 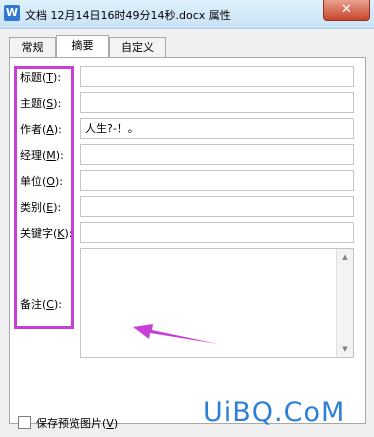 What do you see at coordinates (344, 303) in the screenshot?
I see `notes-scrollbar: ▲ ▼` at bounding box center [344, 303].